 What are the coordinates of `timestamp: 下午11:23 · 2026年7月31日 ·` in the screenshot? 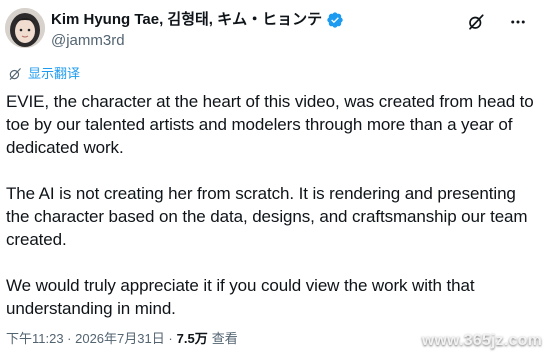 It's located at (89, 339).